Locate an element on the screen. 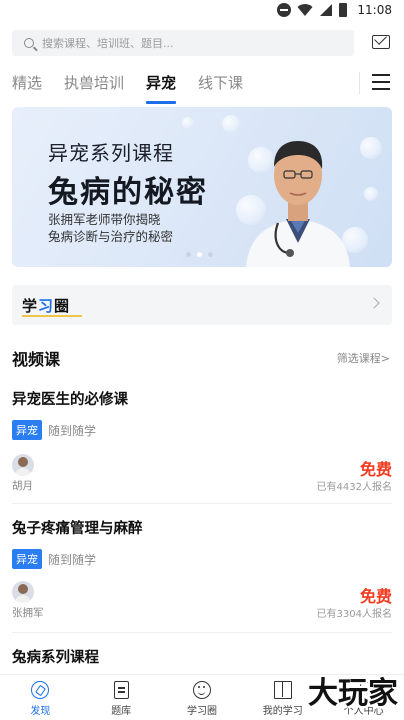 The height and width of the screenshot is (720, 404). banner-desc-line1: 张拥军老师带你揭晓 is located at coordinates (104, 219).